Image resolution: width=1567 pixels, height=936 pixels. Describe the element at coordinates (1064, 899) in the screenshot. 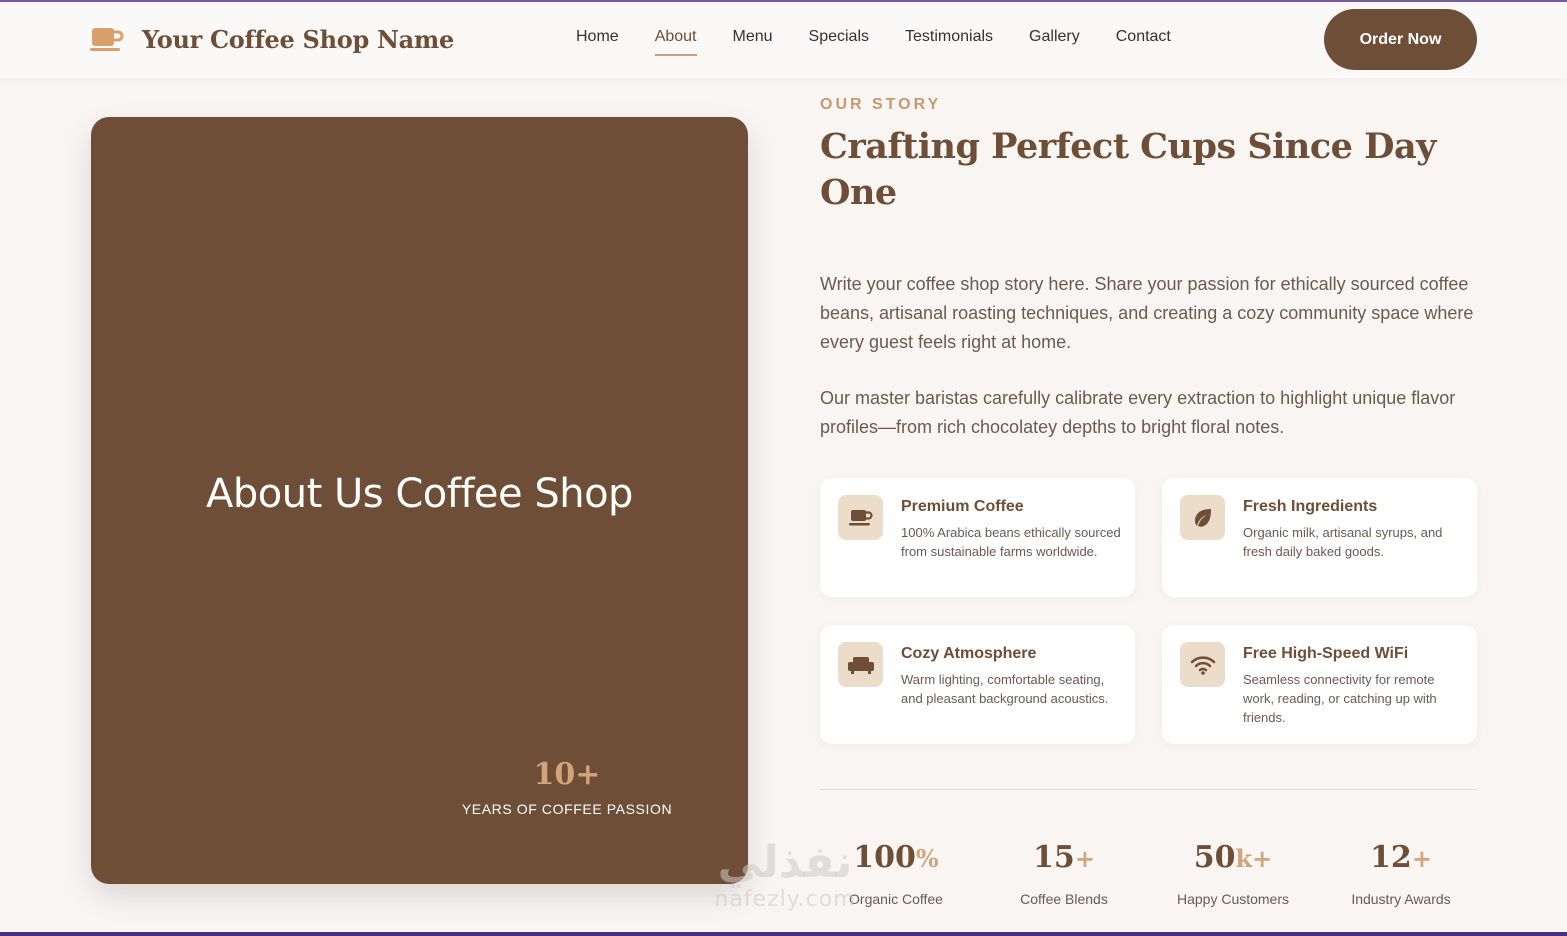

I see `stat-label: Coffee Blends` at that location.